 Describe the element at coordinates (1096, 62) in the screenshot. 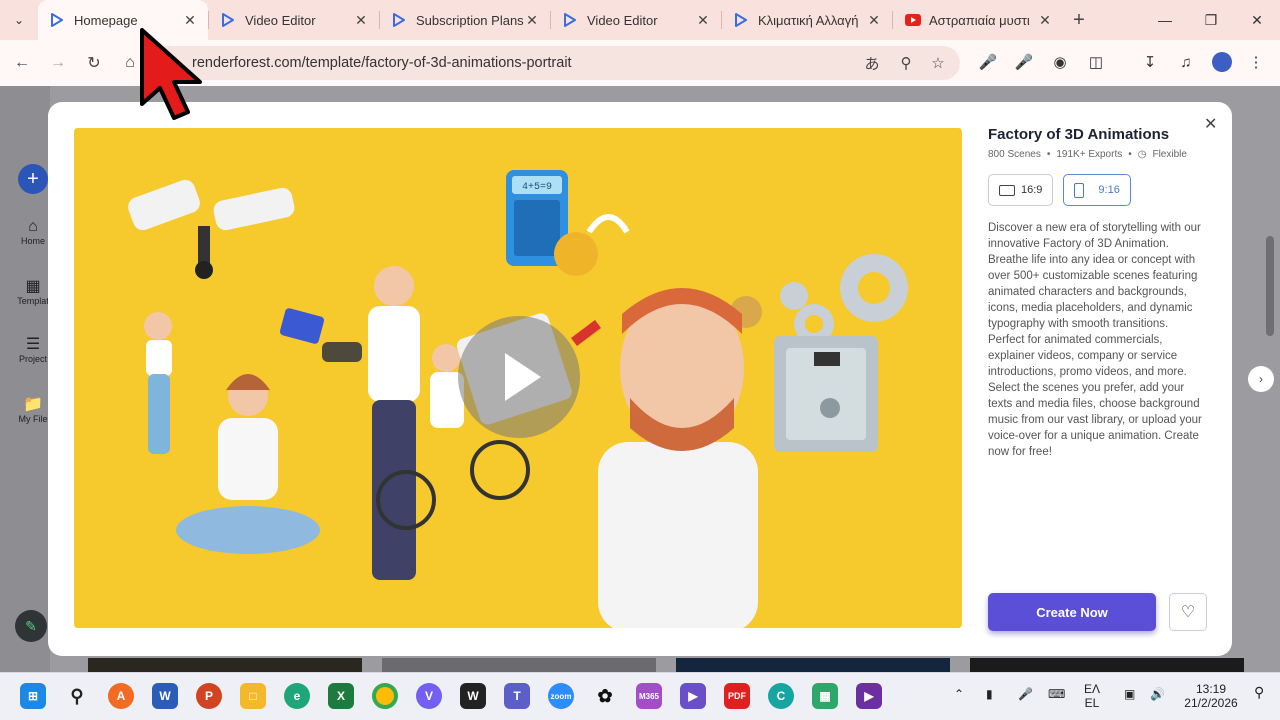

I see `extensions-puzzle-icon: ◫` at that location.